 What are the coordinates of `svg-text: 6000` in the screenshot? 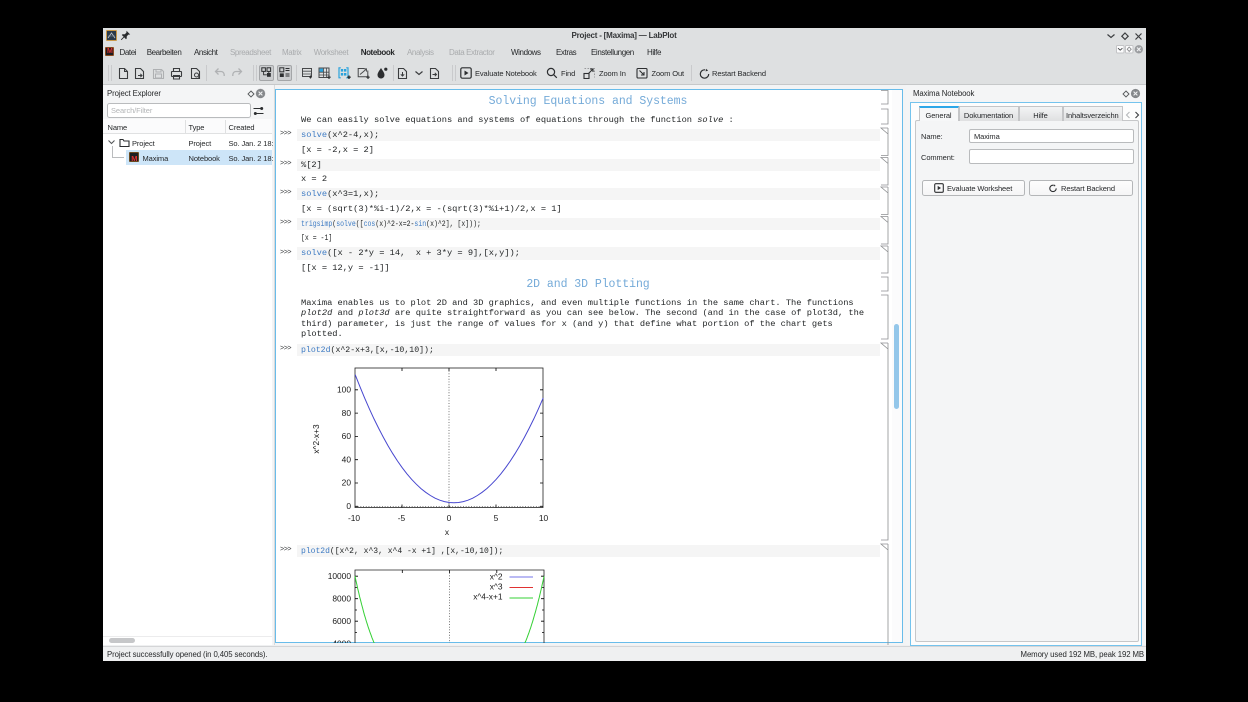 It's located at (341, 621).